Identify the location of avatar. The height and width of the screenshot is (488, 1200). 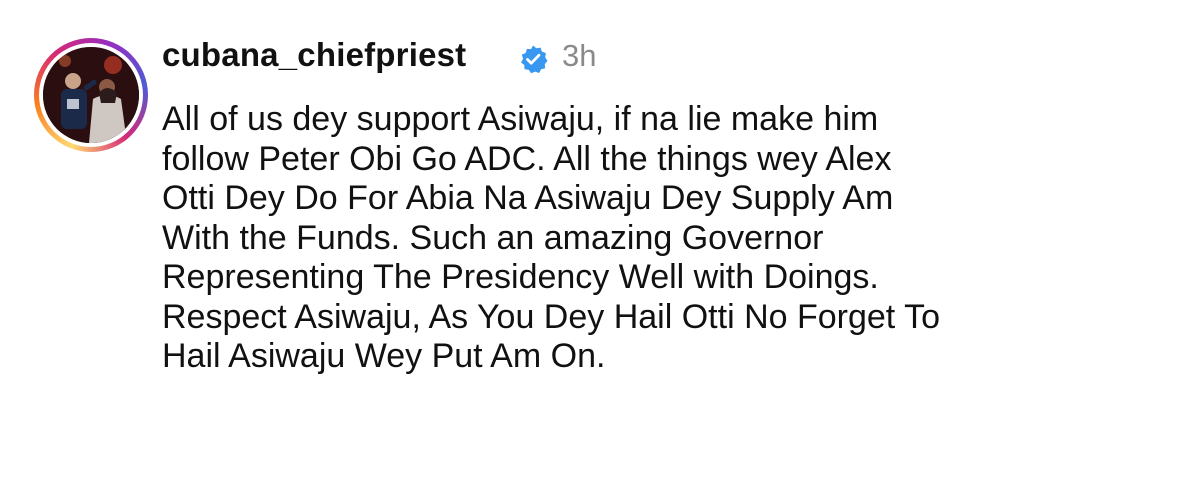
(91, 95).